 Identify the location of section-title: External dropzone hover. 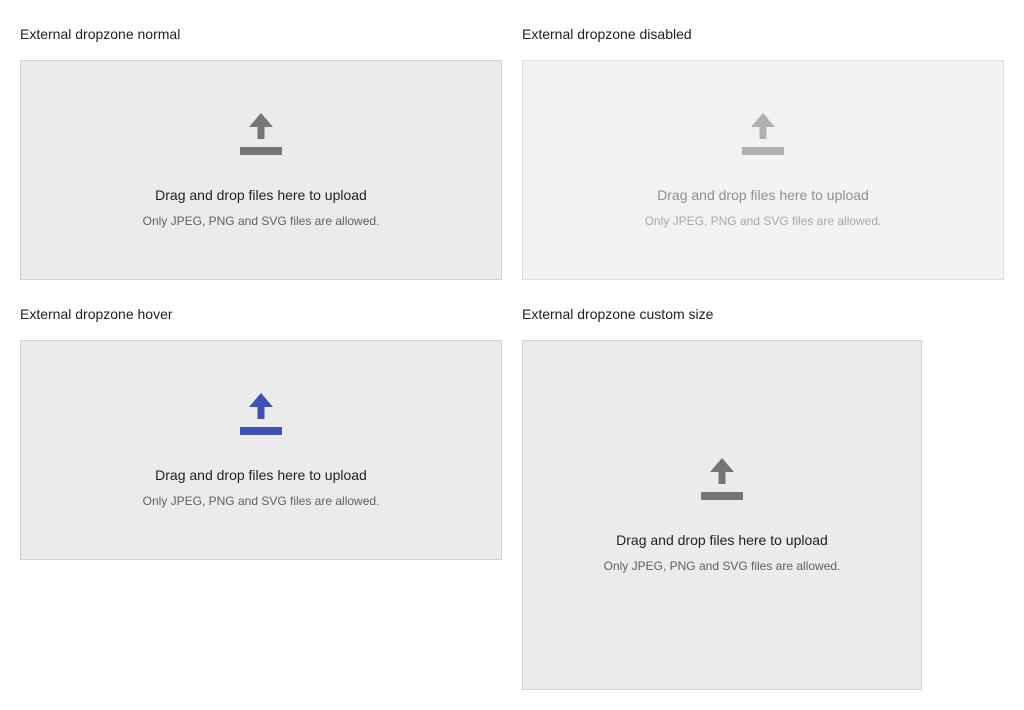
(96, 314).